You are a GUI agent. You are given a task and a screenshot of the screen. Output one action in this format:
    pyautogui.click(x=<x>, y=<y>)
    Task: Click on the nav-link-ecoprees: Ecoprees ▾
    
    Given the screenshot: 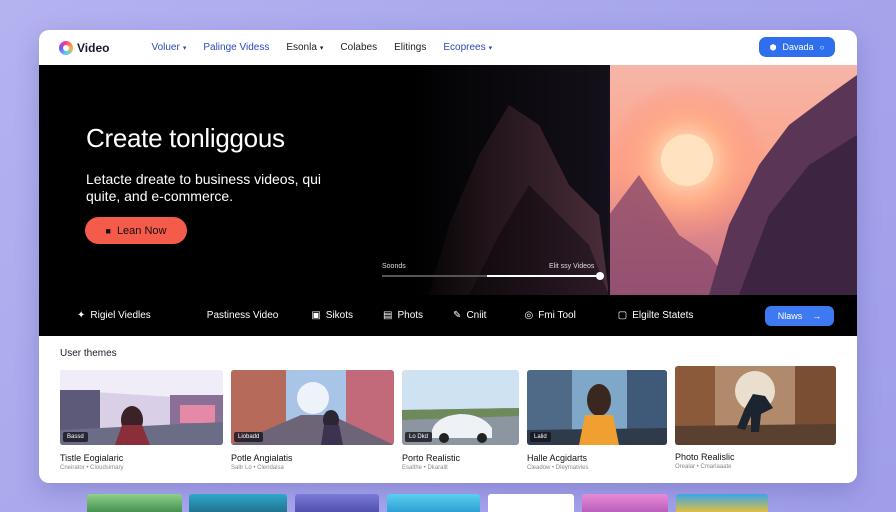 What is the action you would take?
    pyautogui.click(x=467, y=47)
    